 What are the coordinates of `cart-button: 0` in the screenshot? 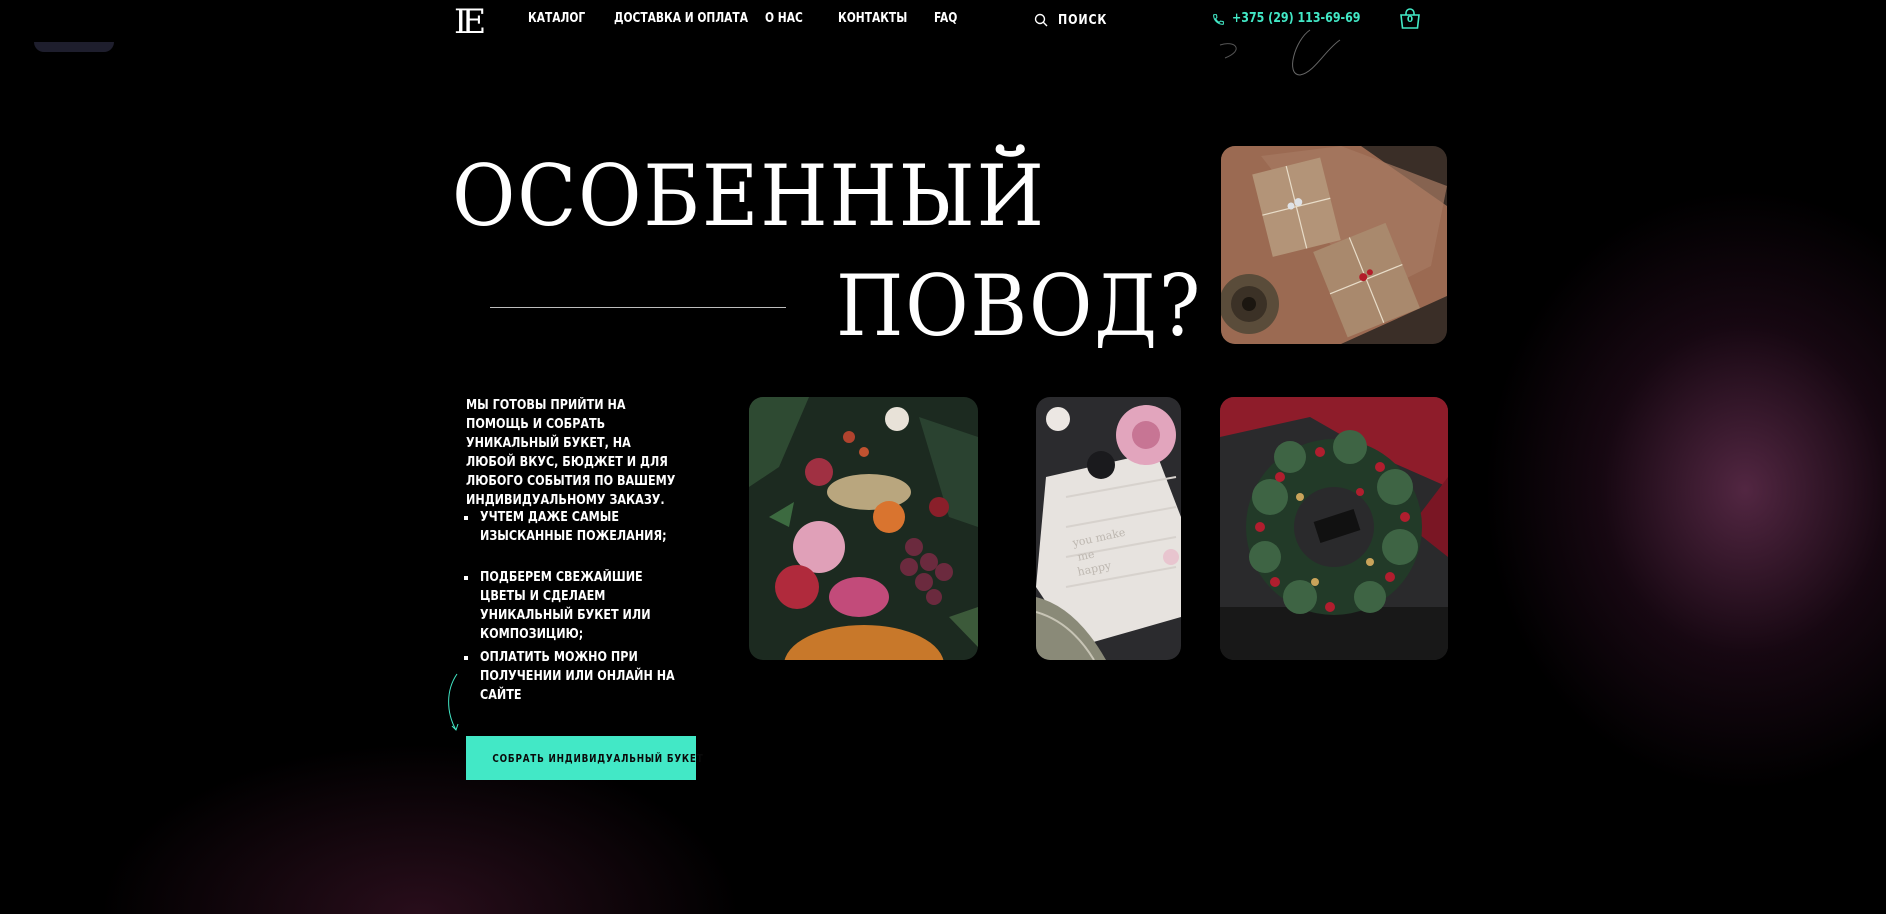 It's located at (1410, 19).